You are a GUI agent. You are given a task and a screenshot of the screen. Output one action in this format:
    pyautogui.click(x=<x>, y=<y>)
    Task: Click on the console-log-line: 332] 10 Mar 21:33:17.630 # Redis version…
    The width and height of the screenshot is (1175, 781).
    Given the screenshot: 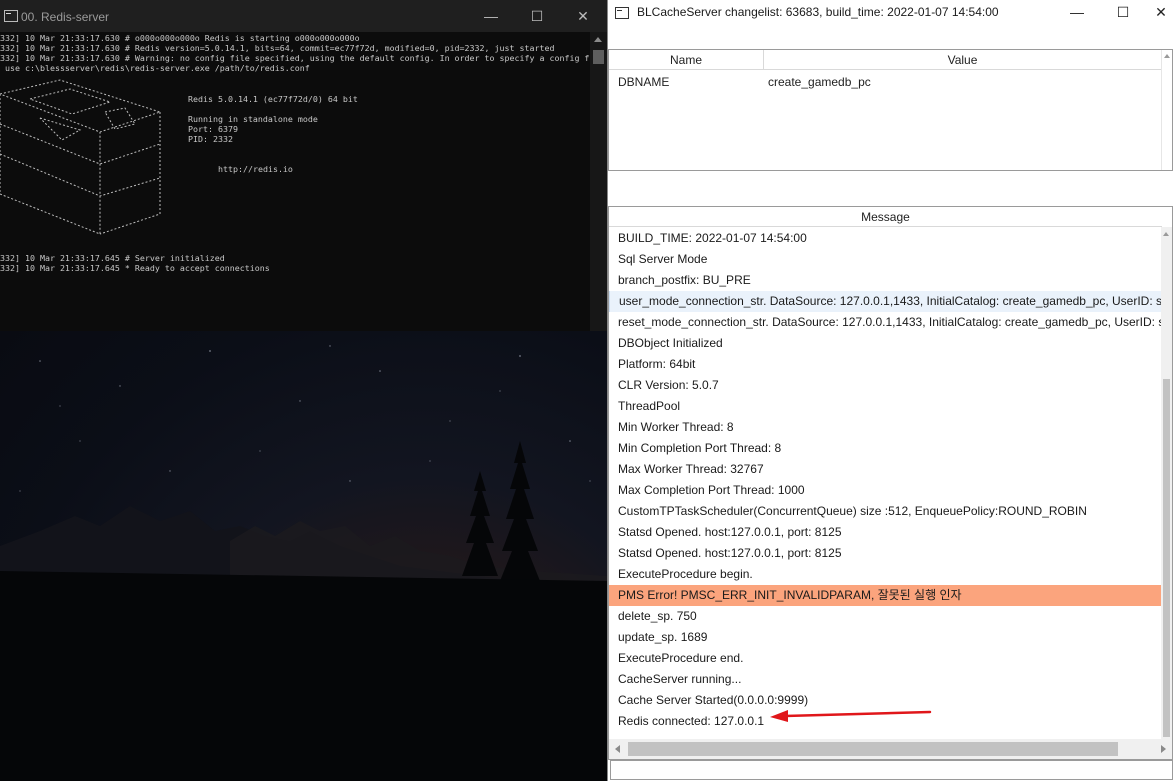 What is the action you would take?
    pyautogui.click(x=277, y=48)
    